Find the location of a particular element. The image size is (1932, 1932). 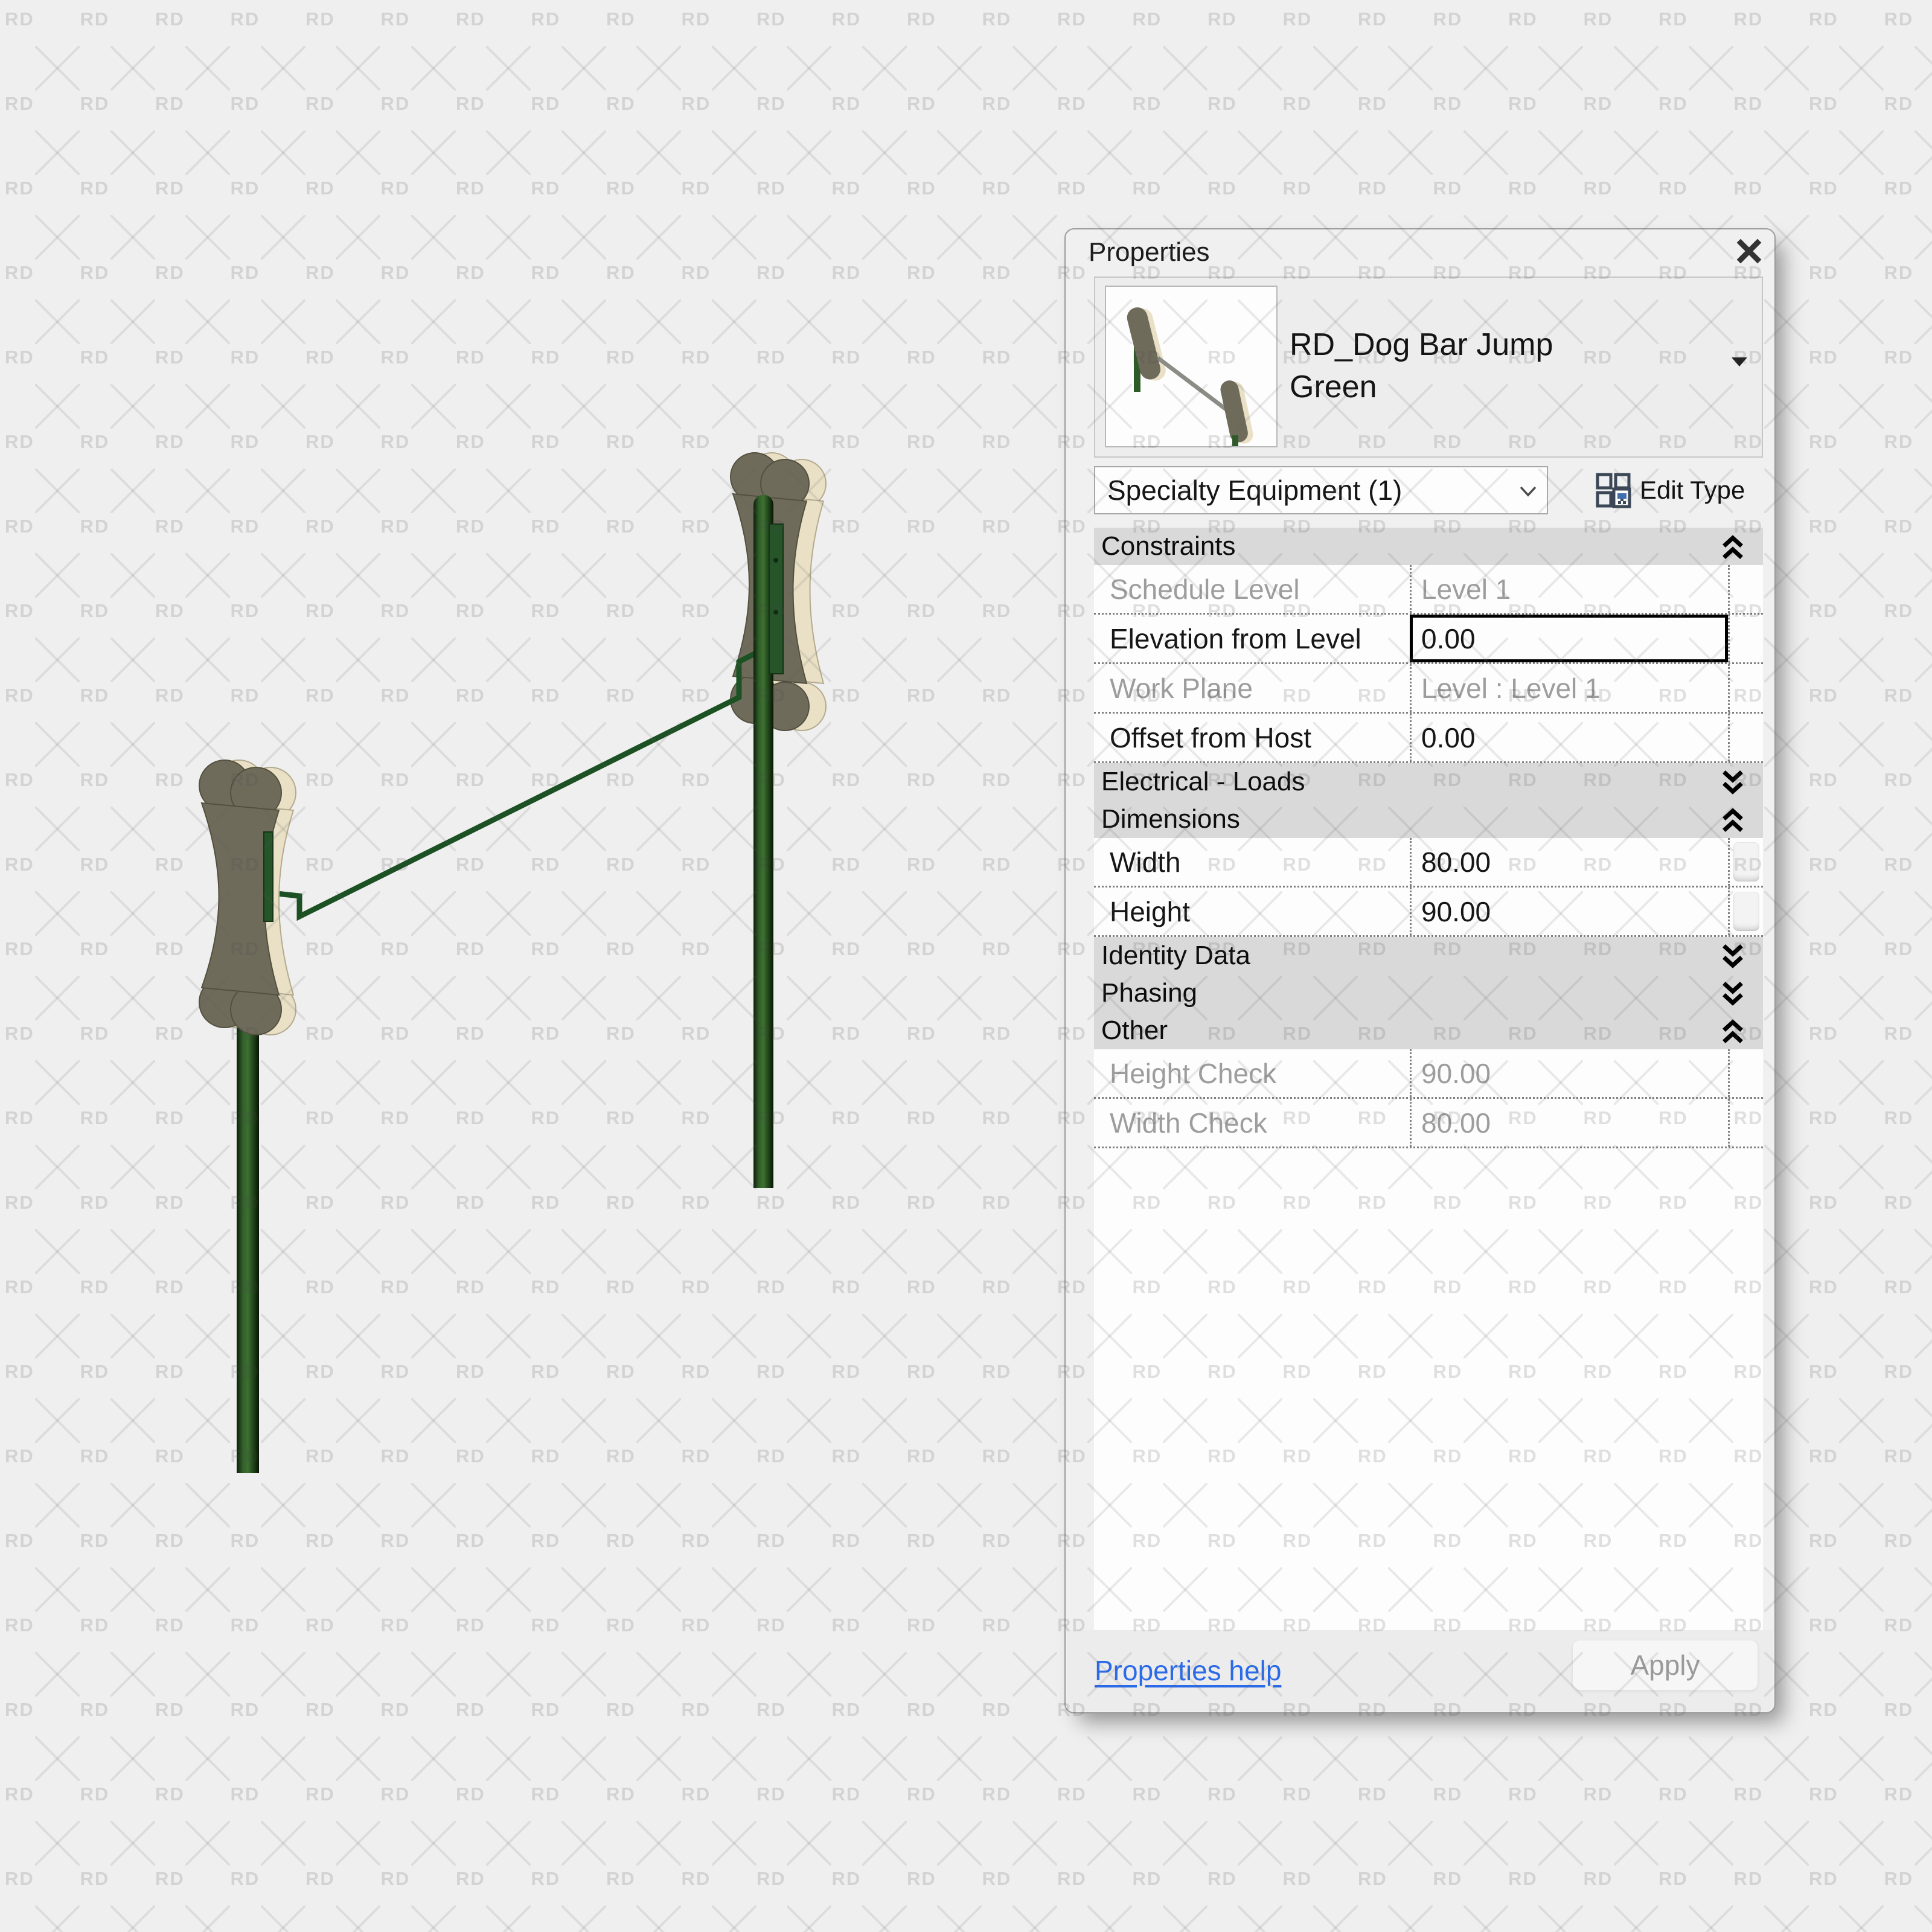

palette-titlebar: Properties is located at coordinates (1420, 252).